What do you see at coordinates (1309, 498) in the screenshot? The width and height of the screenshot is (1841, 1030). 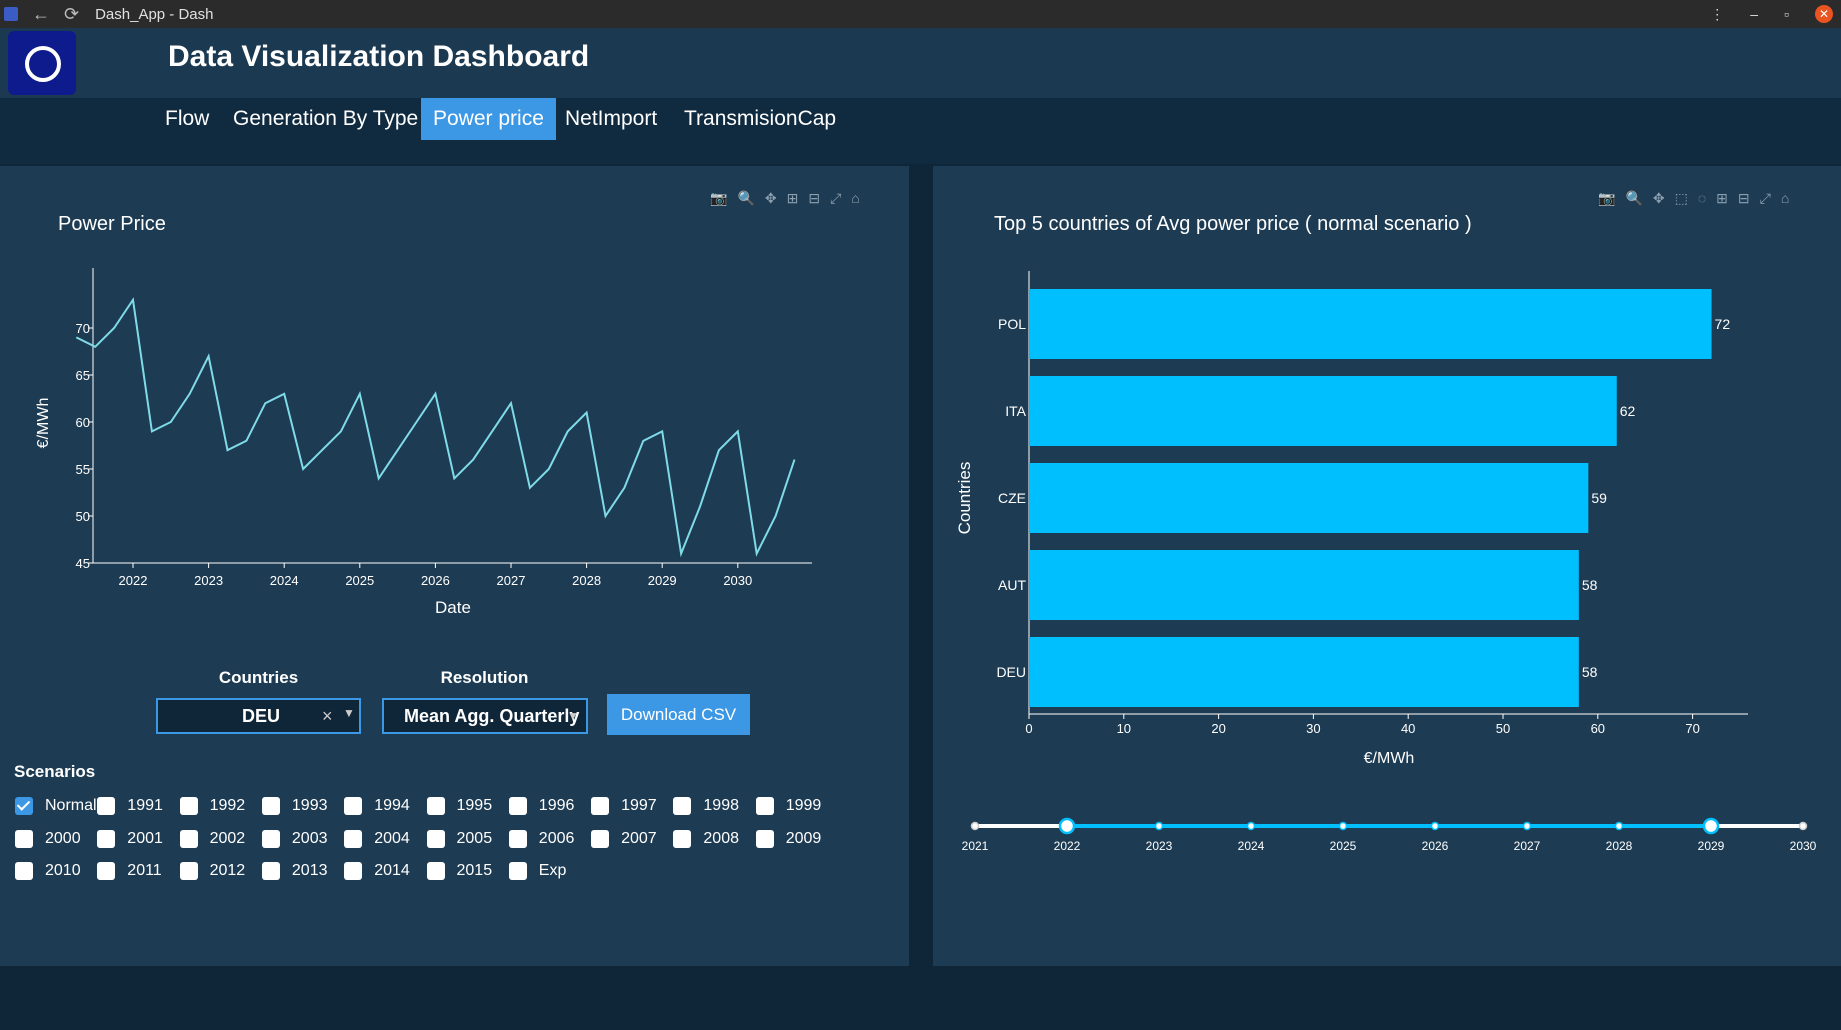 I see `bar-cze` at bounding box center [1309, 498].